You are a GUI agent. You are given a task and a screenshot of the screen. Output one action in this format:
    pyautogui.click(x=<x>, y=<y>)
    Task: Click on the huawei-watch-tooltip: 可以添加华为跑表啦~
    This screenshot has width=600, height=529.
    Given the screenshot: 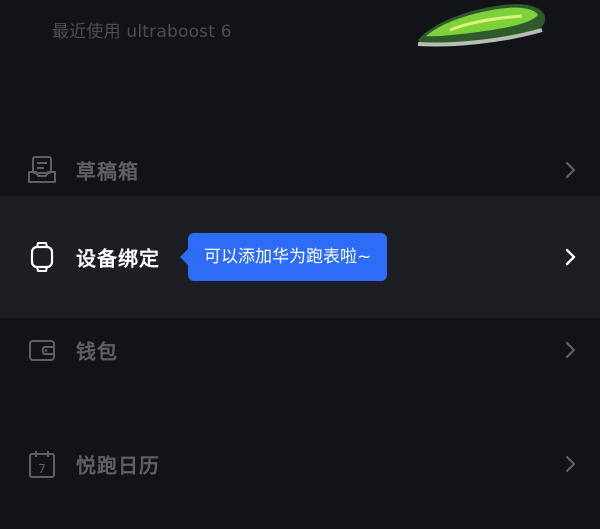 What is the action you would take?
    pyautogui.click(x=283, y=257)
    